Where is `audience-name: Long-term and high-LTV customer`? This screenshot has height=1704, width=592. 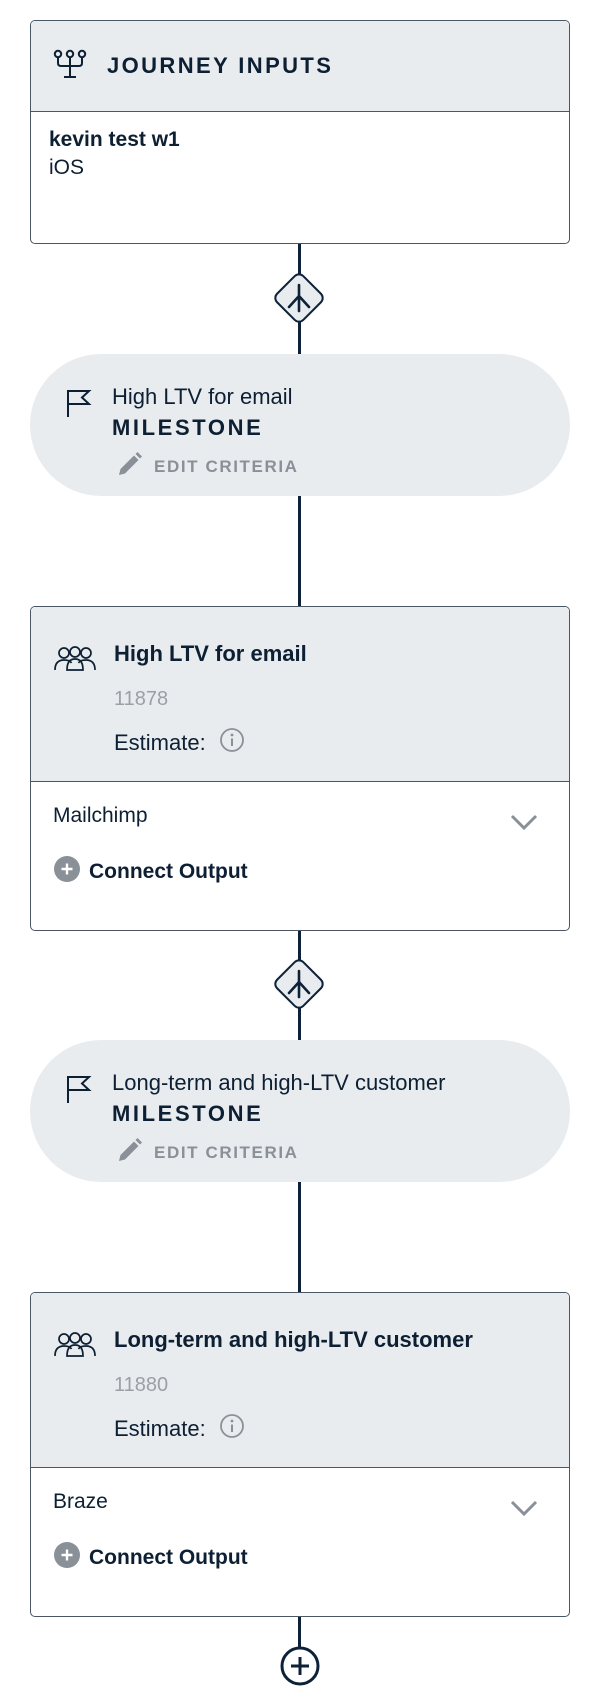
audience-name: Long-term and high-LTV customer is located at coordinates (293, 1339).